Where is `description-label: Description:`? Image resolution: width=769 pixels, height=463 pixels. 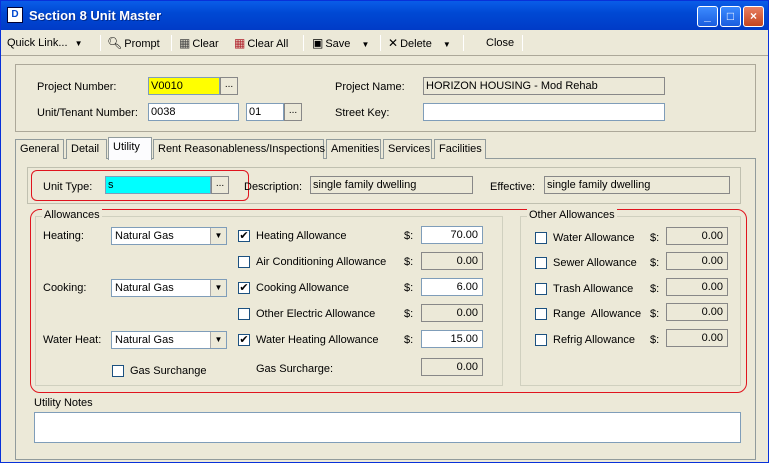 description-label: Description: is located at coordinates (273, 187).